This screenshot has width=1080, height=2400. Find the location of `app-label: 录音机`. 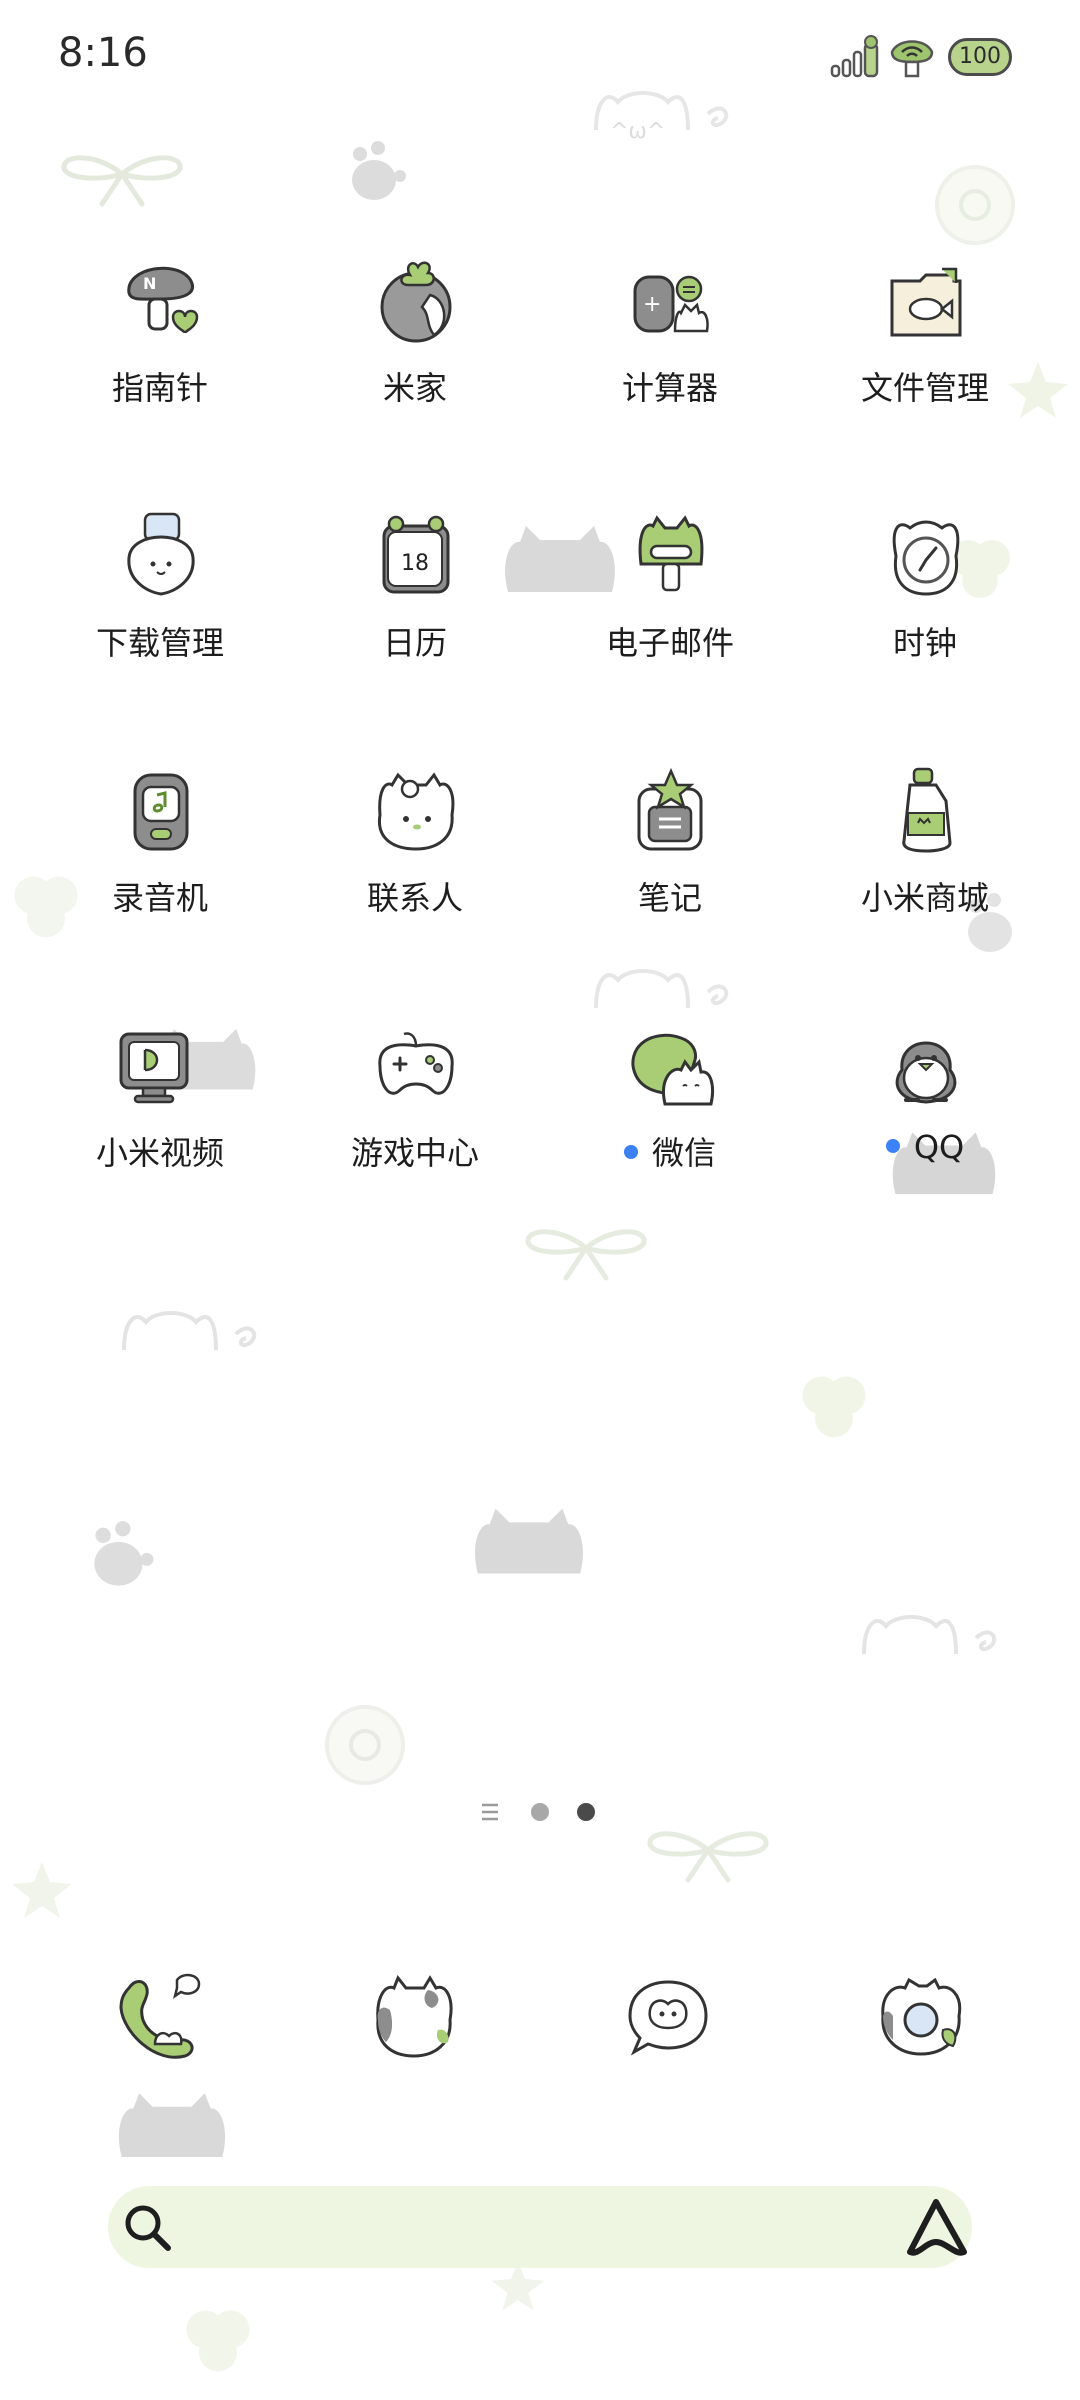

app-label: 录音机 is located at coordinates (159, 898).